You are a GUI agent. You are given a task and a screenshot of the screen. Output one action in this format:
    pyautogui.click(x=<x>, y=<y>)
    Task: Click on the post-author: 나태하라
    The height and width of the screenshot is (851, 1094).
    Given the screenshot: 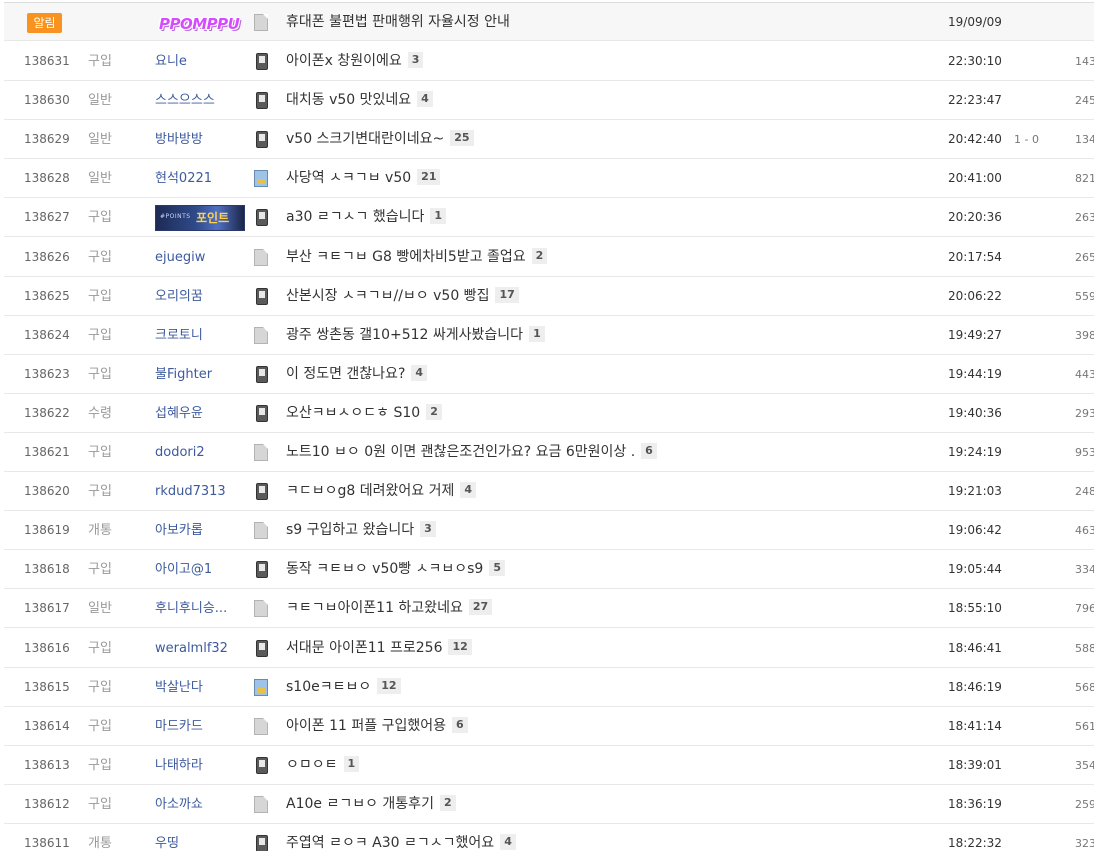 What is the action you would take?
    pyautogui.click(x=202, y=765)
    